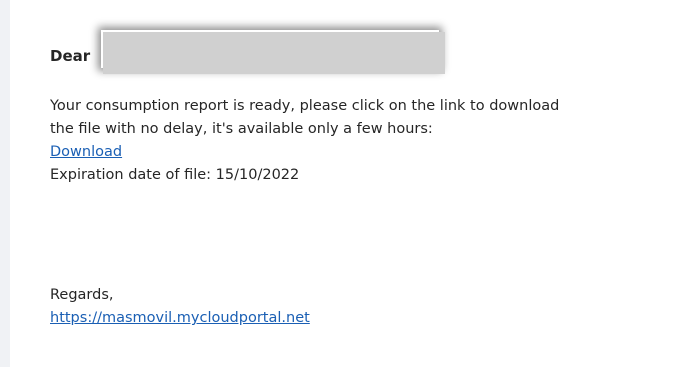 The height and width of the screenshot is (367, 694). Describe the element at coordinates (5, 183) in the screenshot. I see `left-border-rail` at that location.